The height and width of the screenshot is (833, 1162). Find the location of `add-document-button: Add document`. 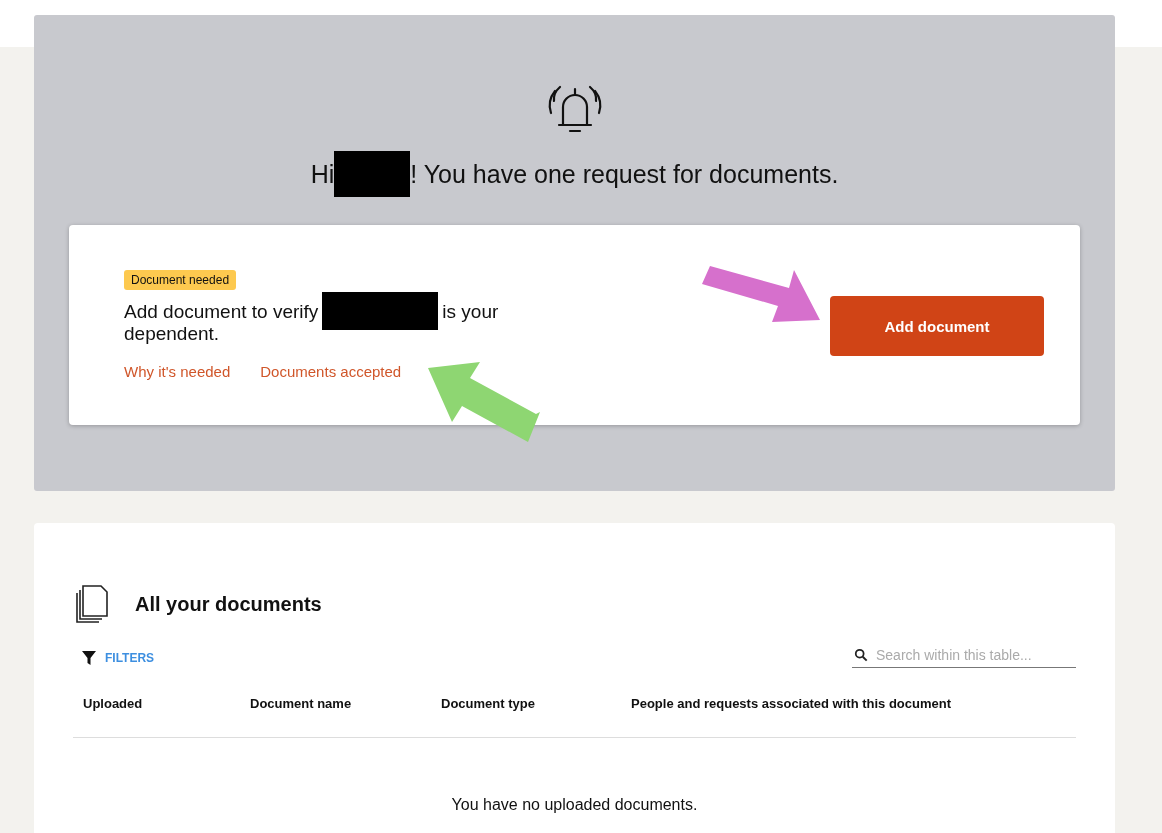

add-document-button: Add document is located at coordinates (937, 326).